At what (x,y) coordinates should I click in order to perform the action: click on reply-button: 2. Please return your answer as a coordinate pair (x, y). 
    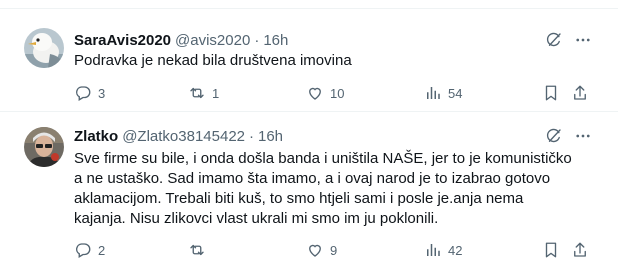
    Looking at the image, I should click on (89, 250).